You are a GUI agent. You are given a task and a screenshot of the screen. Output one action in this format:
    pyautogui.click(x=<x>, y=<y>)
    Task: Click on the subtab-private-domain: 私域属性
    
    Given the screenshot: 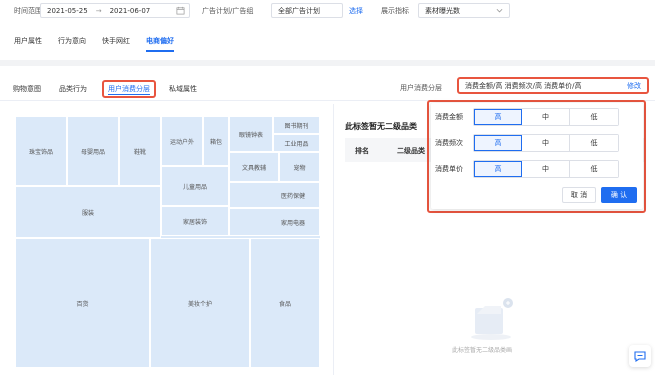 What is the action you would take?
    pyautogui.click(x=183, y=89)
    